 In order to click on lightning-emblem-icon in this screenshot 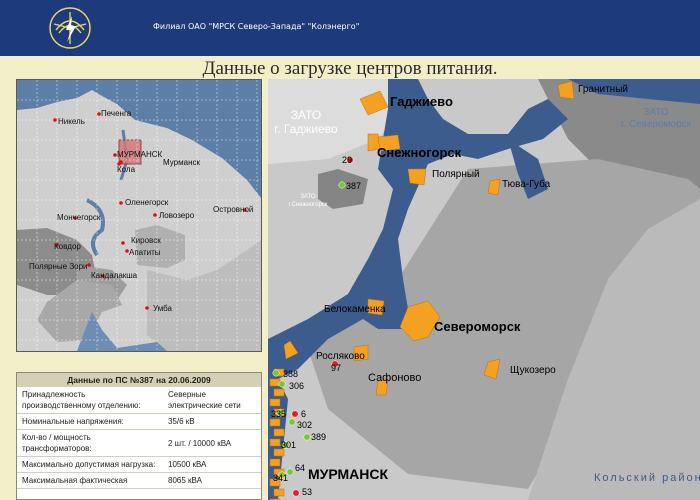, I will do `click(70, 28)`.